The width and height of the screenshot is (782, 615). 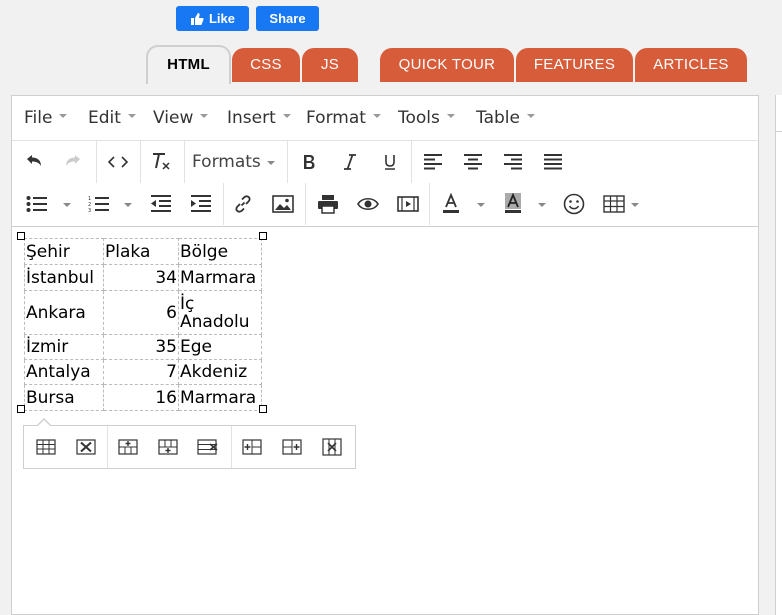 I want to click on share-label: Share, so click(x=287, y=18).